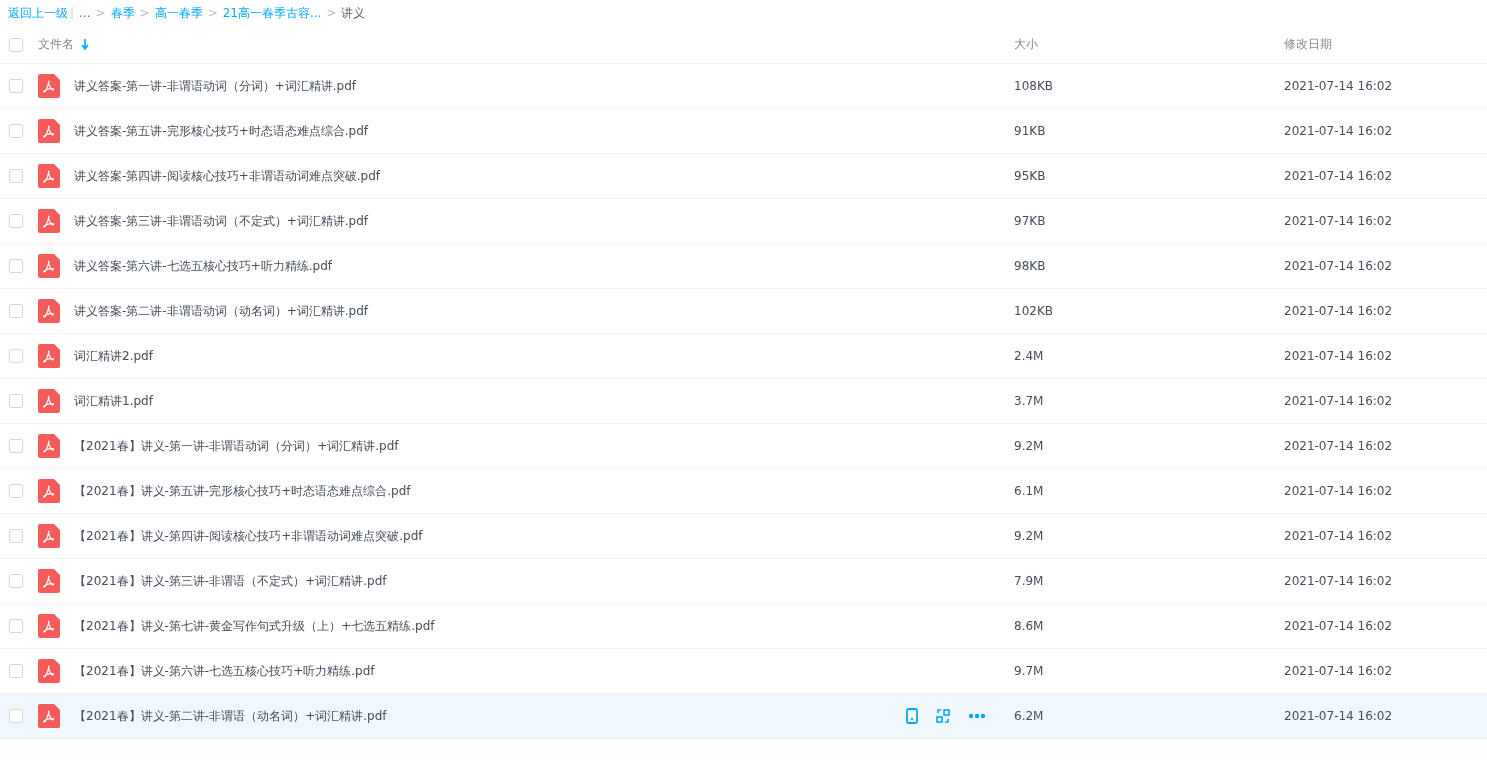 The height and width of the screenshot is (762, 1487). Describe the element at coordinates (743, 221) in the screenshot. I see `file-row: 讲义答案-第三讲-非谓语动词（不定式）+词汇精讲.pdf 97KB 2021-07-14 16:02` at that location.